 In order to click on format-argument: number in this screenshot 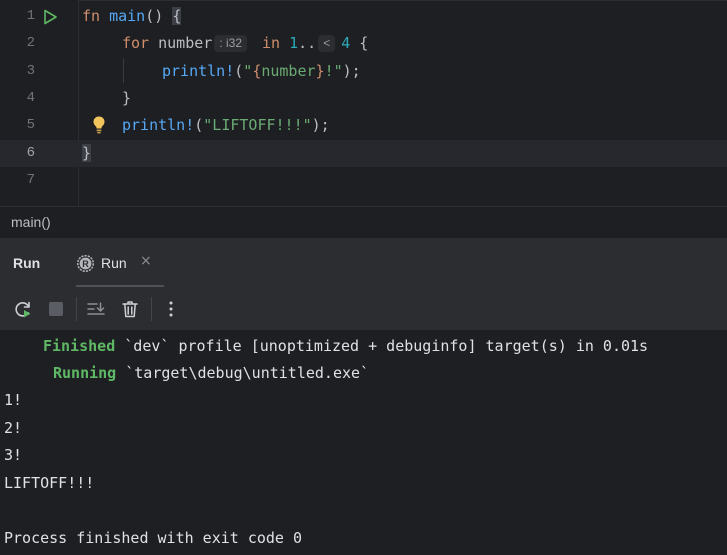, I will do `click(288, 71)`.